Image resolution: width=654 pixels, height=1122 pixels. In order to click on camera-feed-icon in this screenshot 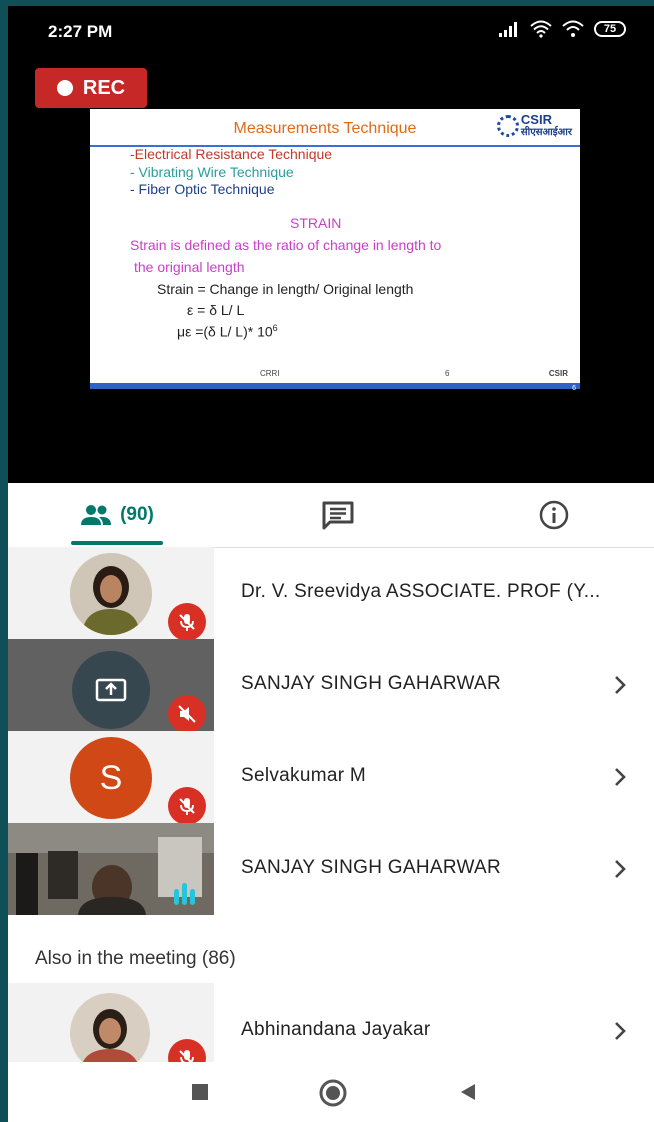, I will do `click(111, 869)`.